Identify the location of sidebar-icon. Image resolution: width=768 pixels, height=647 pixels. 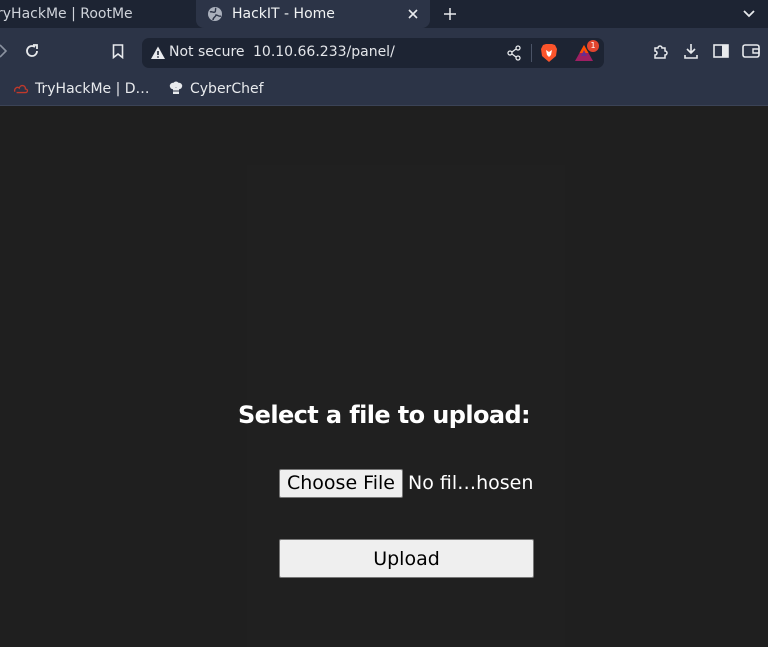
(721, 51).